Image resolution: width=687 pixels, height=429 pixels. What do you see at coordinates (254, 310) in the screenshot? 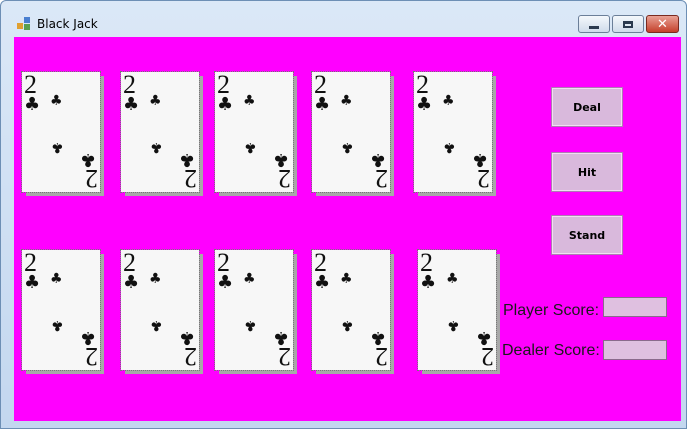
I see `player-card-3: 2 ♣ ♣ ♣ ♣ 2` at bounding box center [254, 310].